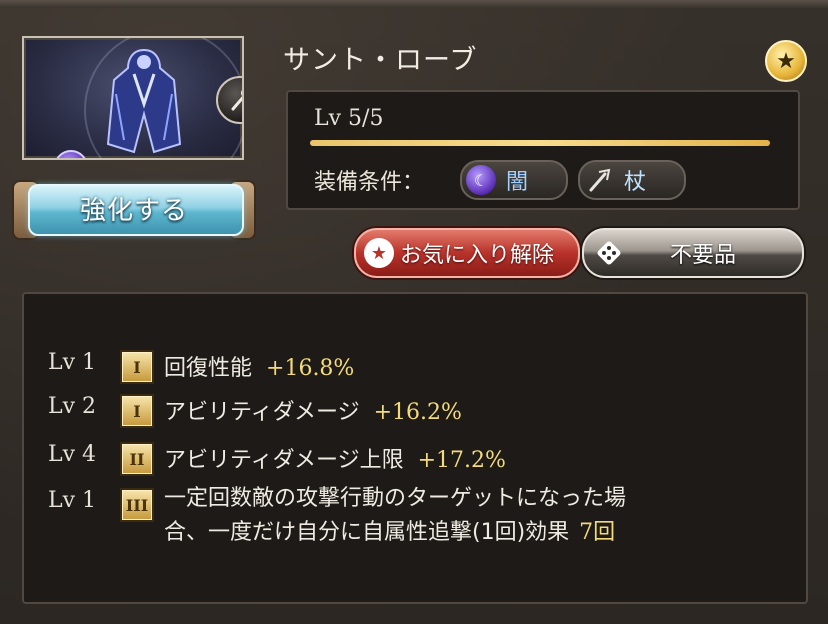  I want to click on skill-value: +17.2%, so click(461, 460).